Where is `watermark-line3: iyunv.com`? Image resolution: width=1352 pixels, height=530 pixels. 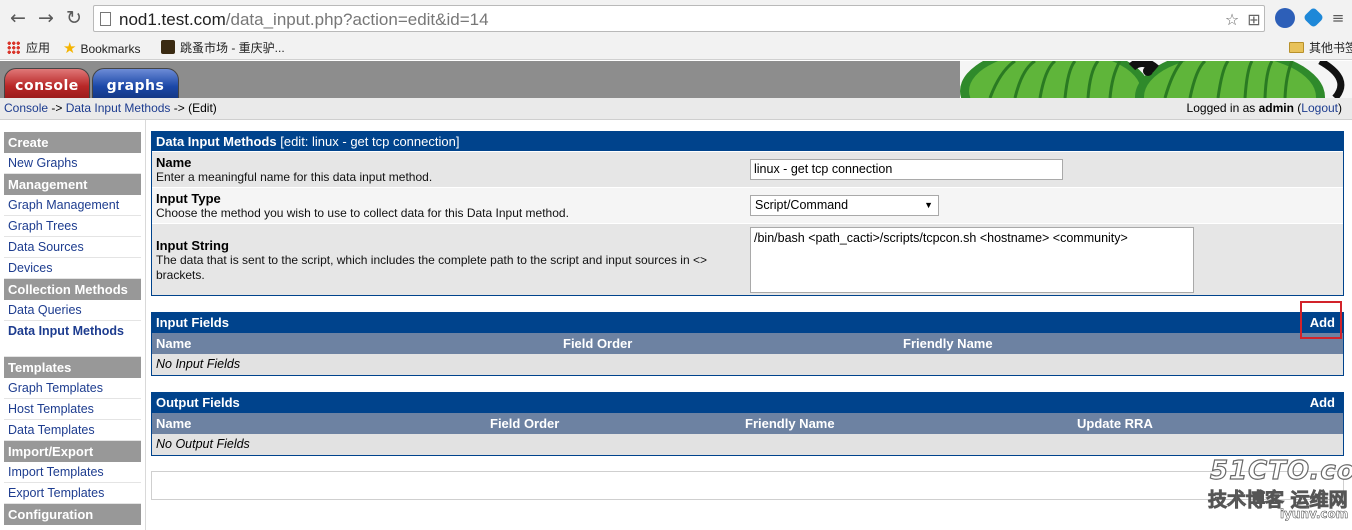 watermark-line3: iyunv.com is located at coordinates (1314, 514).